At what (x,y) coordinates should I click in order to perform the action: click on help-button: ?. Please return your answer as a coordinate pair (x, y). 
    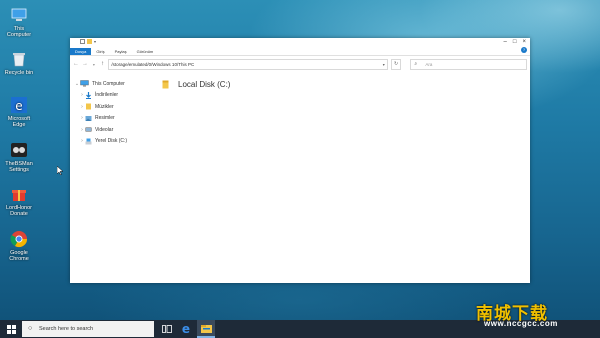
    Looking at the image, I should click on (524, 50).